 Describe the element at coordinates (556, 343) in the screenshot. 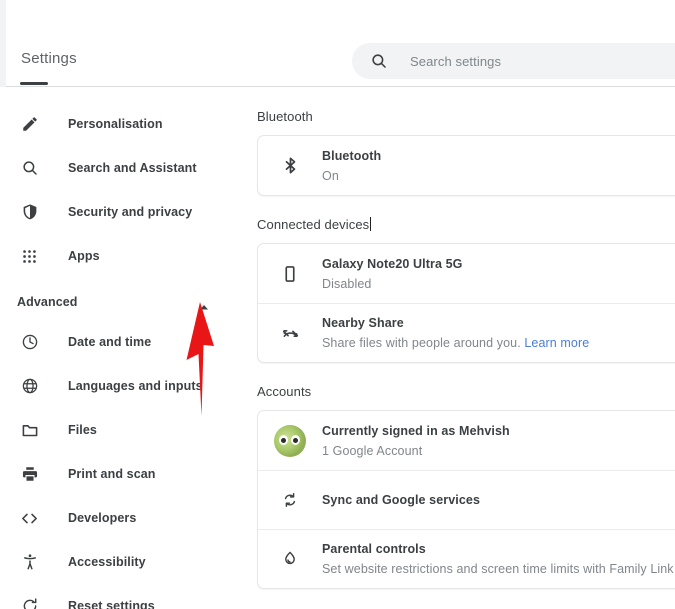

I see `learn-more-link: Learn more` at that location.